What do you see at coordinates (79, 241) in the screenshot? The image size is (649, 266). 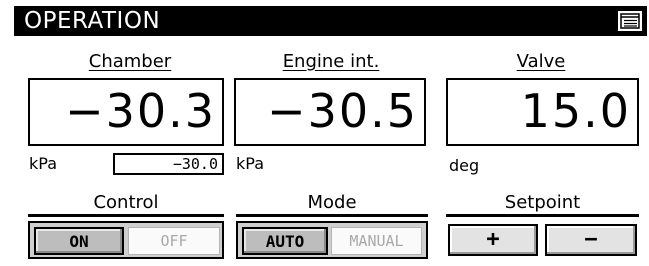 I see `control-on-button: ON` at bounding box center [79, 241].